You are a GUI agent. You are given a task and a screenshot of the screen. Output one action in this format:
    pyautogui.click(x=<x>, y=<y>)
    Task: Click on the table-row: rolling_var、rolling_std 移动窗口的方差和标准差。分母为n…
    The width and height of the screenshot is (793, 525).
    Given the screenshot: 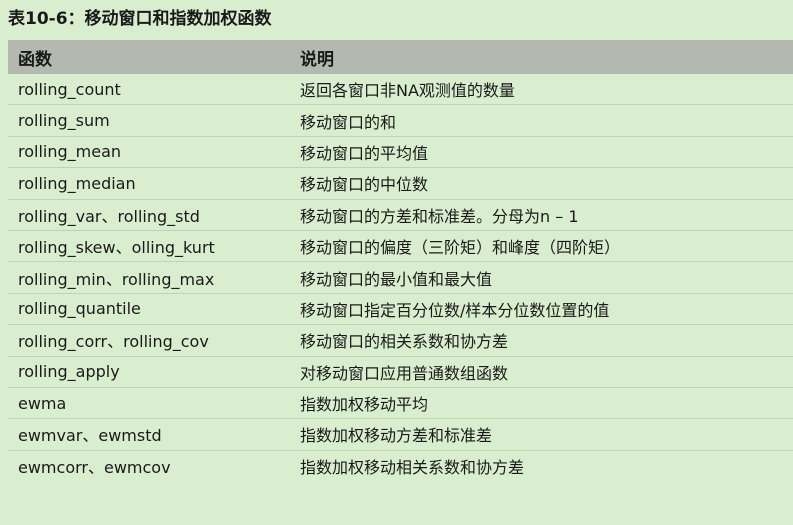 What is the action you would take?
    pyautogui.click(x=400, y=215)
    